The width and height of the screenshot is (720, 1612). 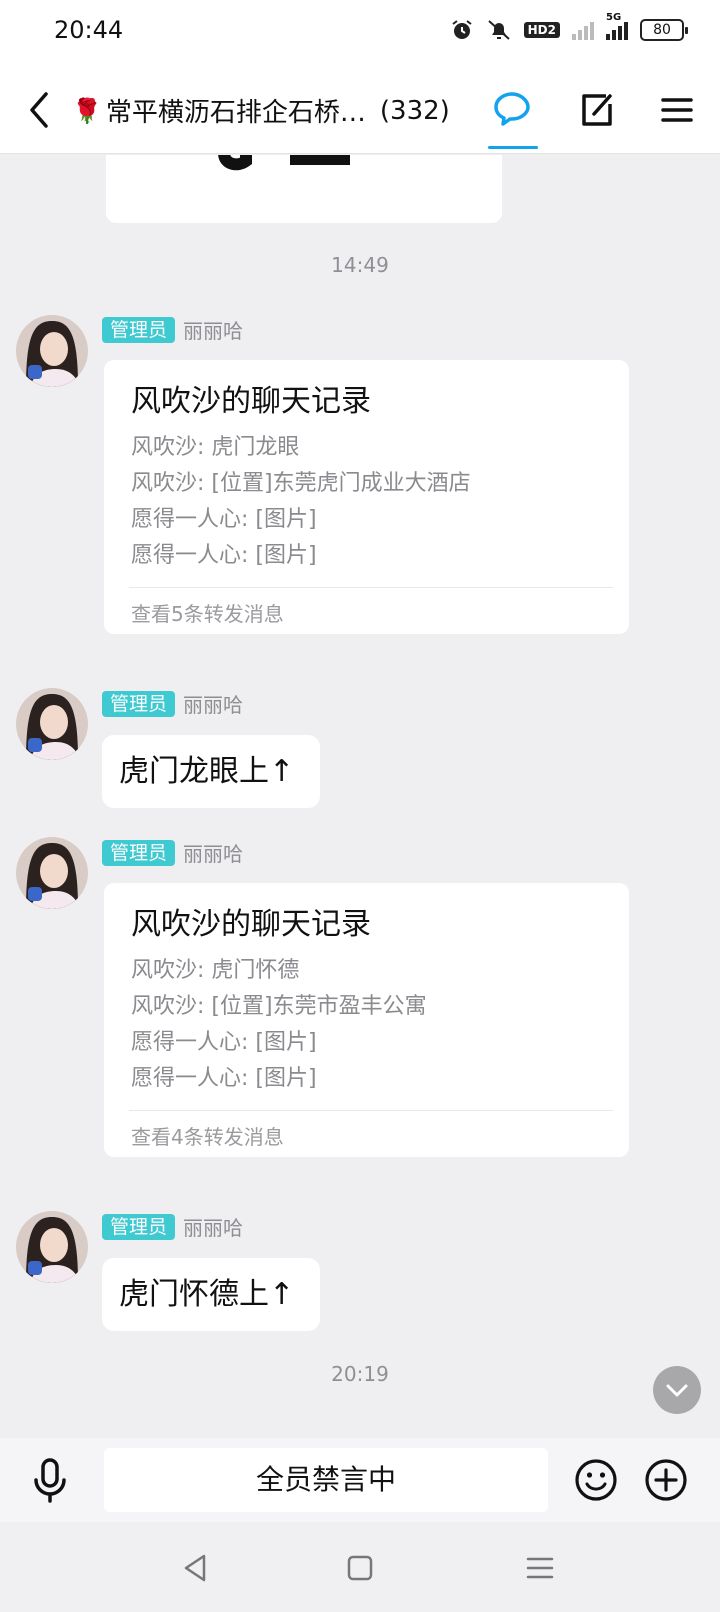 What do you see at coordinates (617, 26) in the screenshot?
I see `signal-5g-icon: 5G` at bounding box center [617, 26].